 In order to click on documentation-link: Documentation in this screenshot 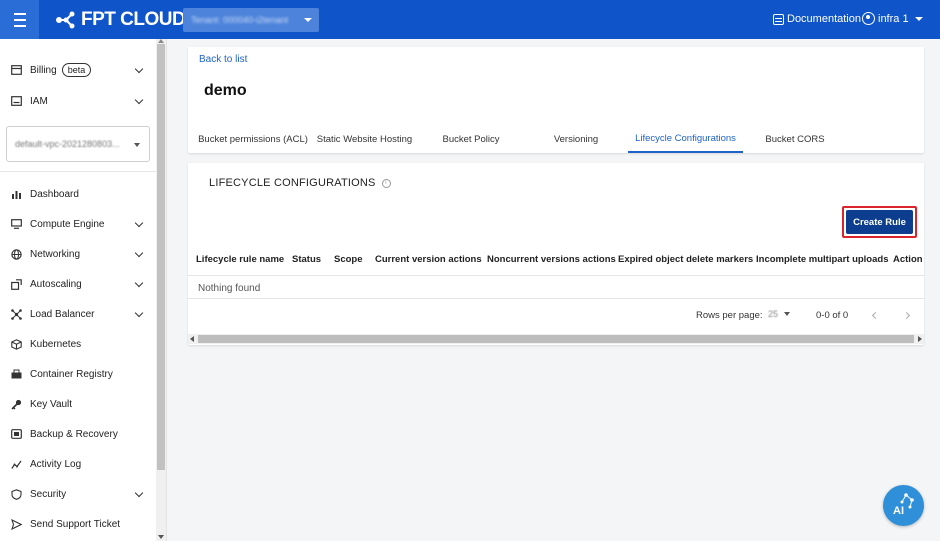, I will do `click(817, 19)`.